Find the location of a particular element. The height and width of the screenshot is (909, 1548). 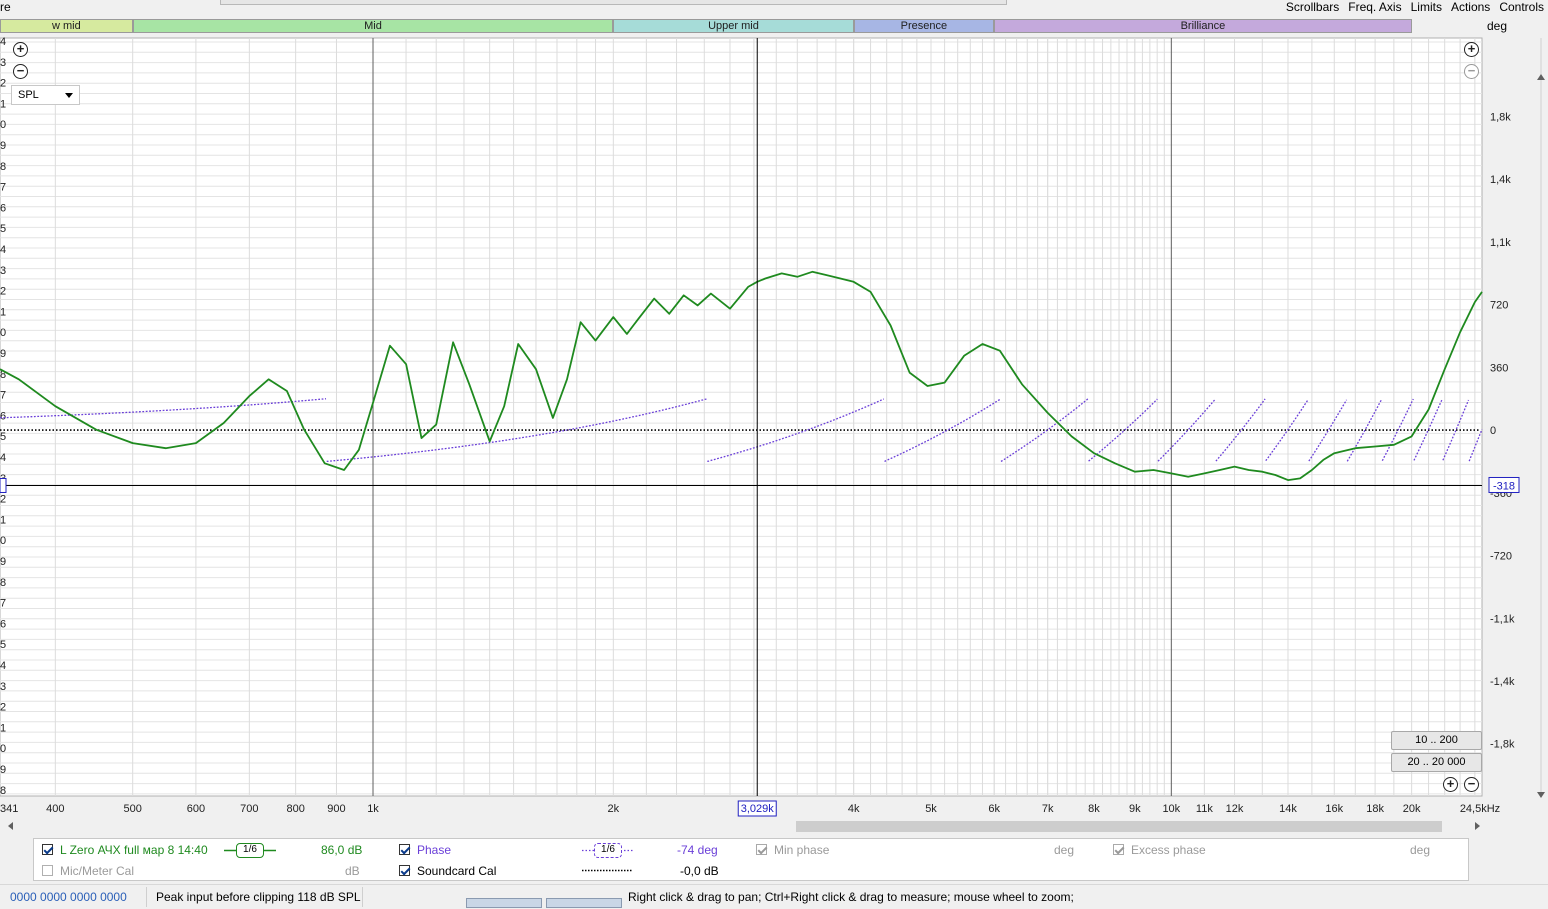

zoom-in-left-icon: + is located at coordinates (20, 49).